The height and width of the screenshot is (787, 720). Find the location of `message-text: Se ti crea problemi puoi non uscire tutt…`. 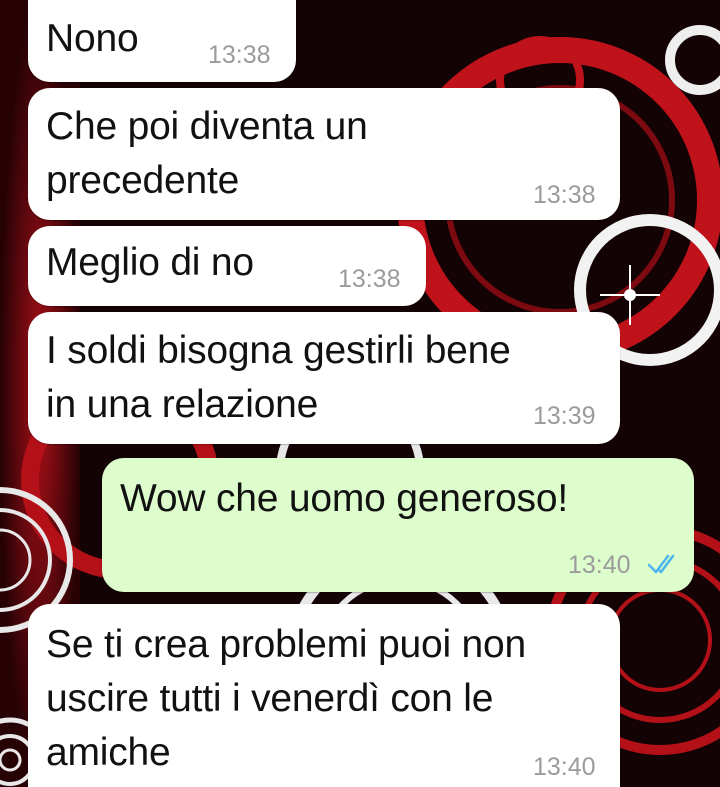

message-text: Se ti crea problemi puoi non uscire tutt… is located at coordinates (286, 698).